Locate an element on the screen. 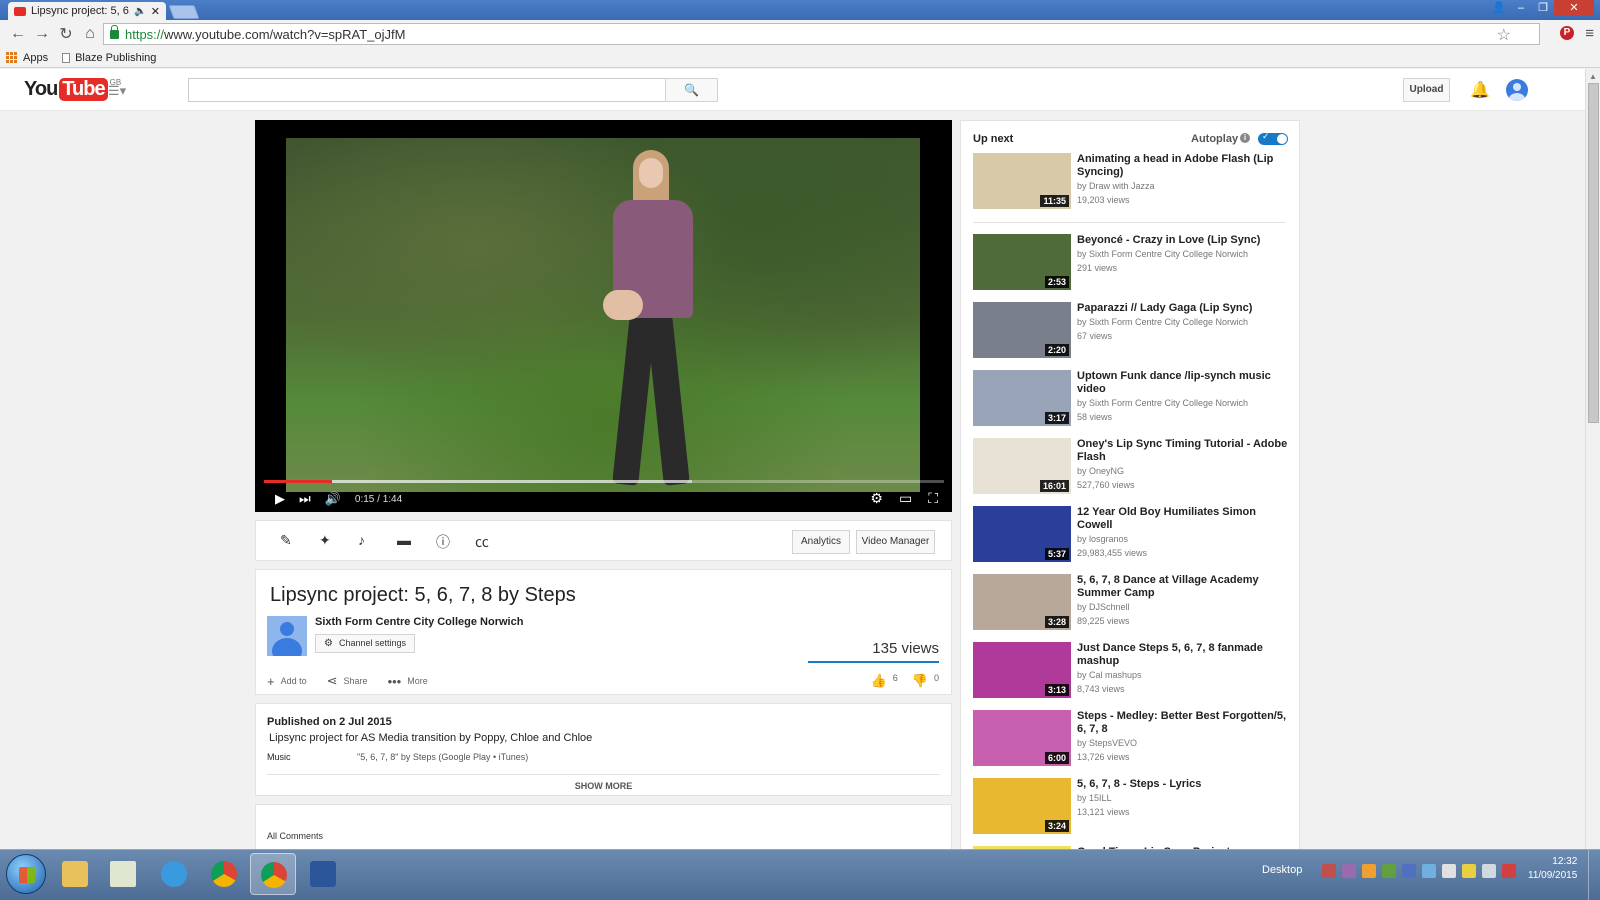  close-icon: ✕ is located at coordinates (155, 11).